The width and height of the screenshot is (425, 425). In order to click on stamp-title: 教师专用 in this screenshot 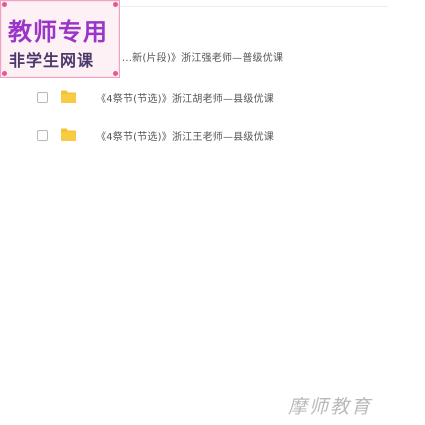, I will do `click(58, 32)`.